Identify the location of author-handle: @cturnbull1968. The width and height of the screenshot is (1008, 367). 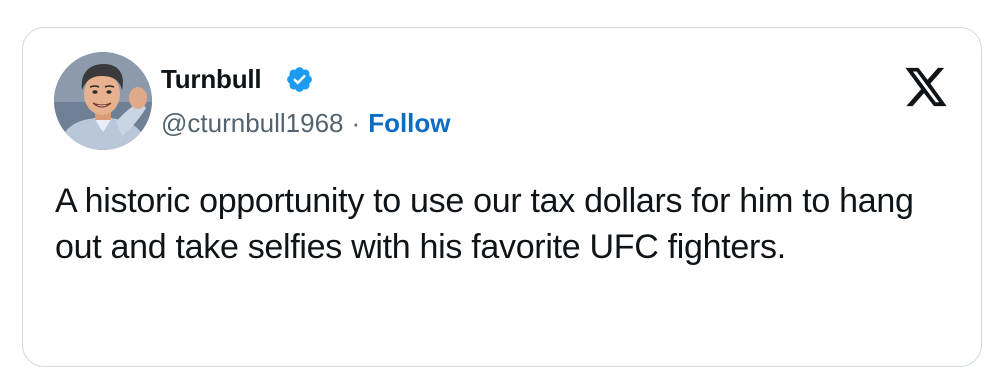
(252, 123).